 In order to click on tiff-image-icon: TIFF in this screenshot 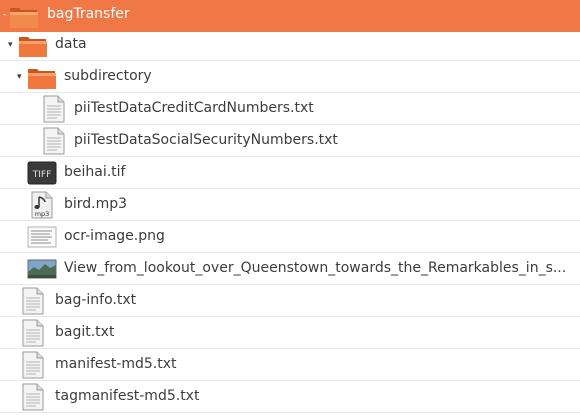, I will do `click(42, 173)`.